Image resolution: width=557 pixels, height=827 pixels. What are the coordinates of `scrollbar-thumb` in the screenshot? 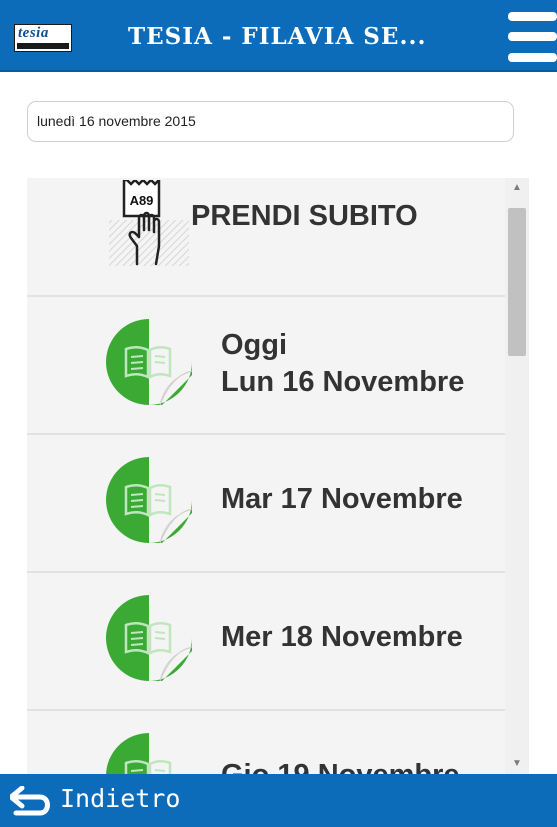 It's located at (517, 282).